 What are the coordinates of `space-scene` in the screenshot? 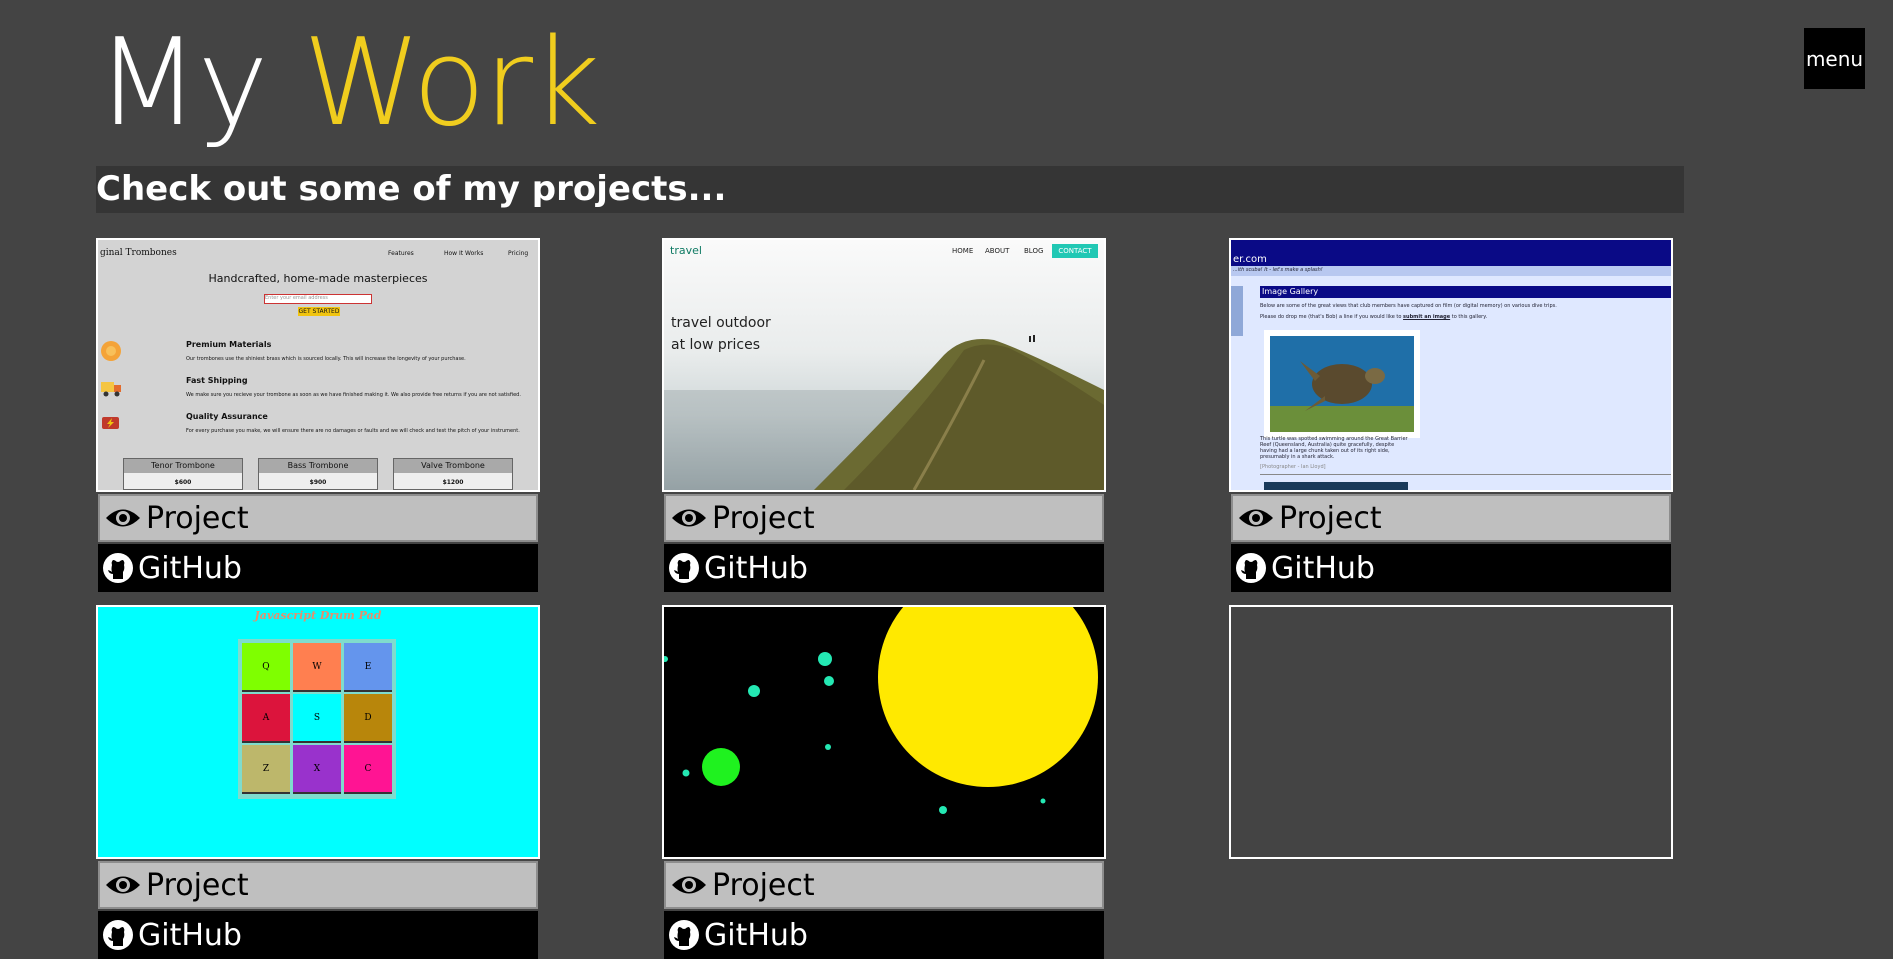 It's located at (881, 710).